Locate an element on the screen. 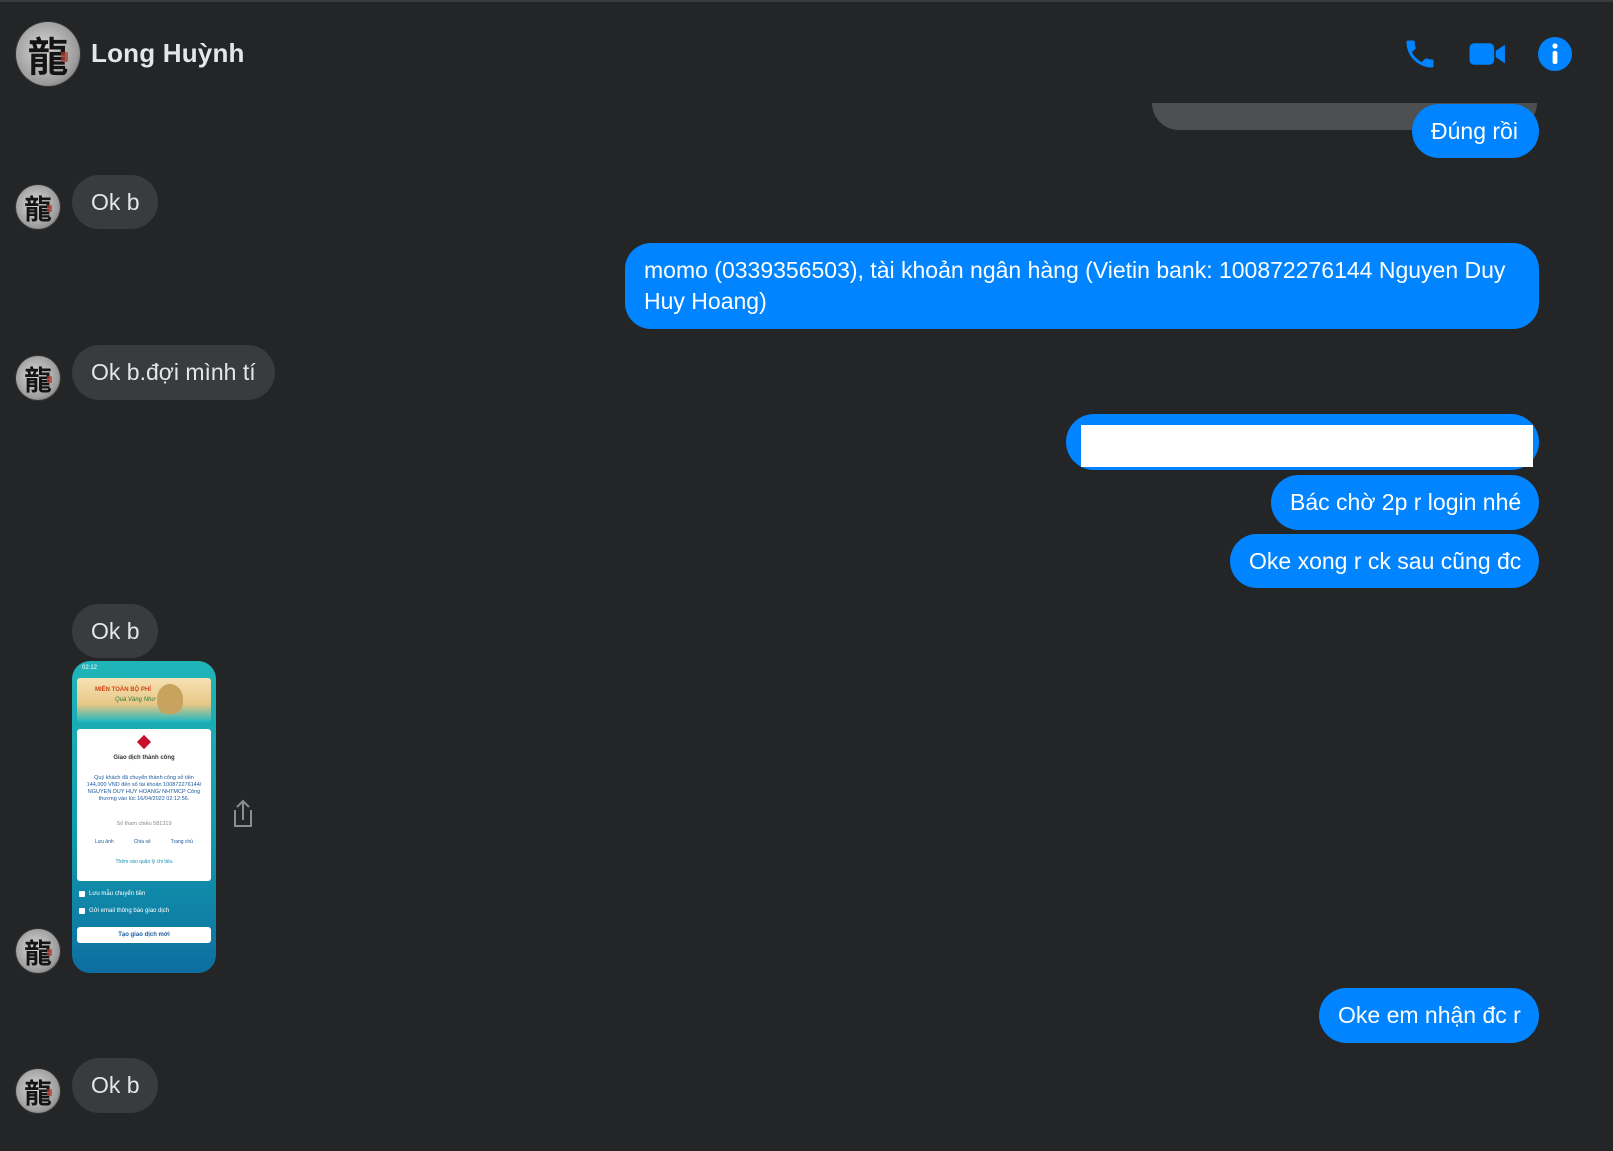  bank-logo-icon is located at coordinates (144, 742).